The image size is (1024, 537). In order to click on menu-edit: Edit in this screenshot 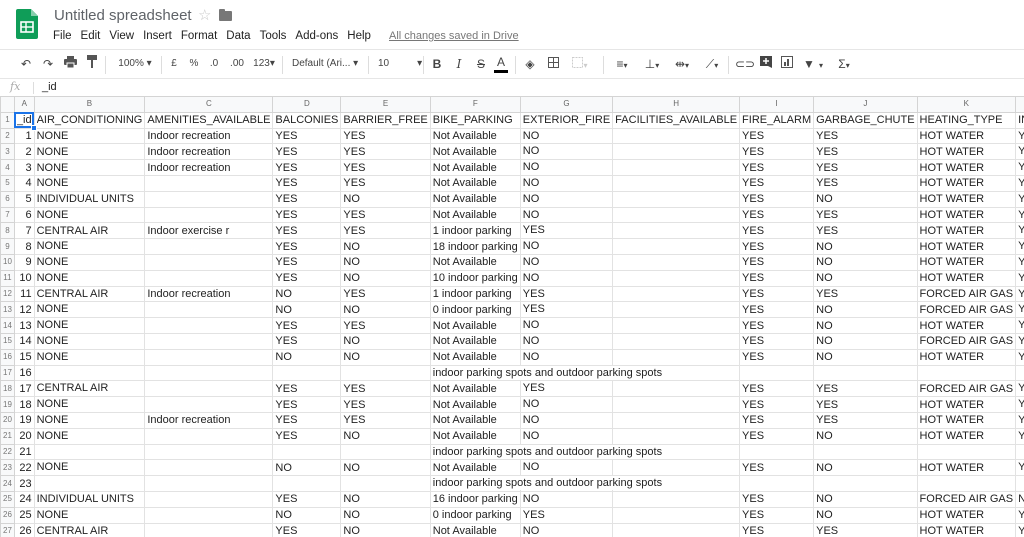, I will do `click(91, 36)`.